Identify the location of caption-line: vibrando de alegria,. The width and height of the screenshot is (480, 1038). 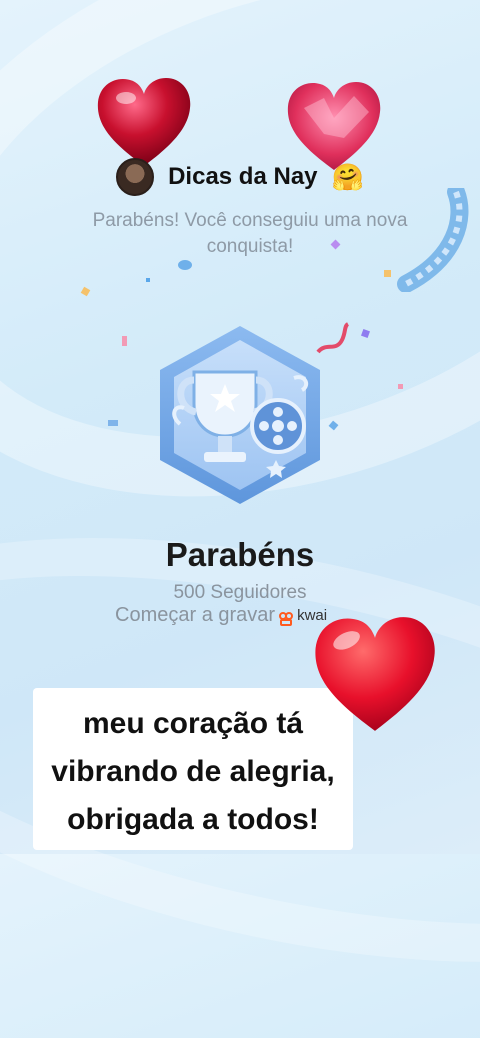
(193, 771).